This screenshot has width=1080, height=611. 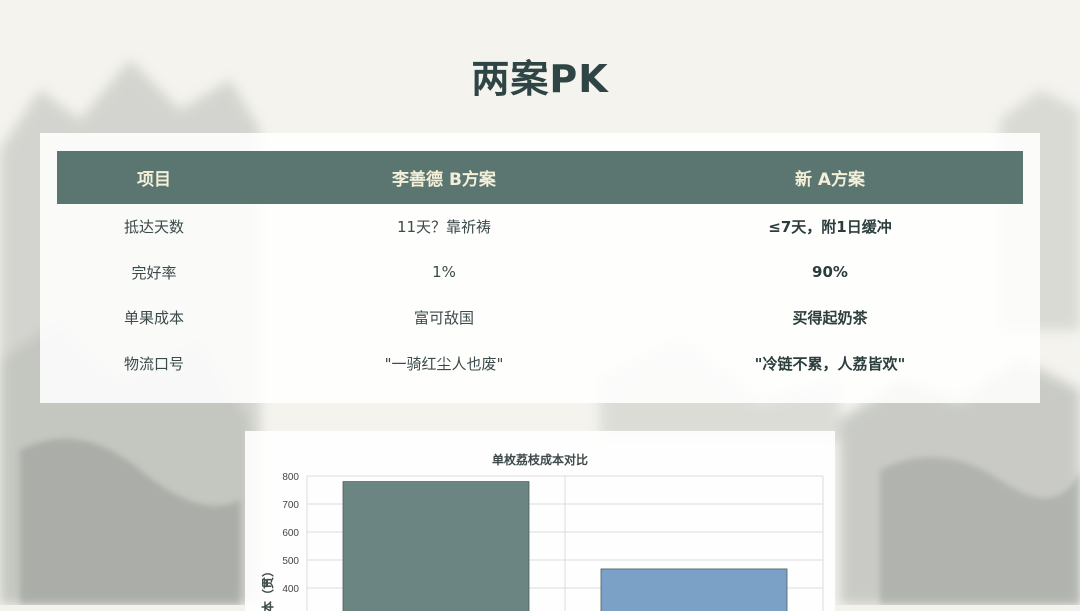 I want to click on header-item: 项目, so click(x=154, y=177).